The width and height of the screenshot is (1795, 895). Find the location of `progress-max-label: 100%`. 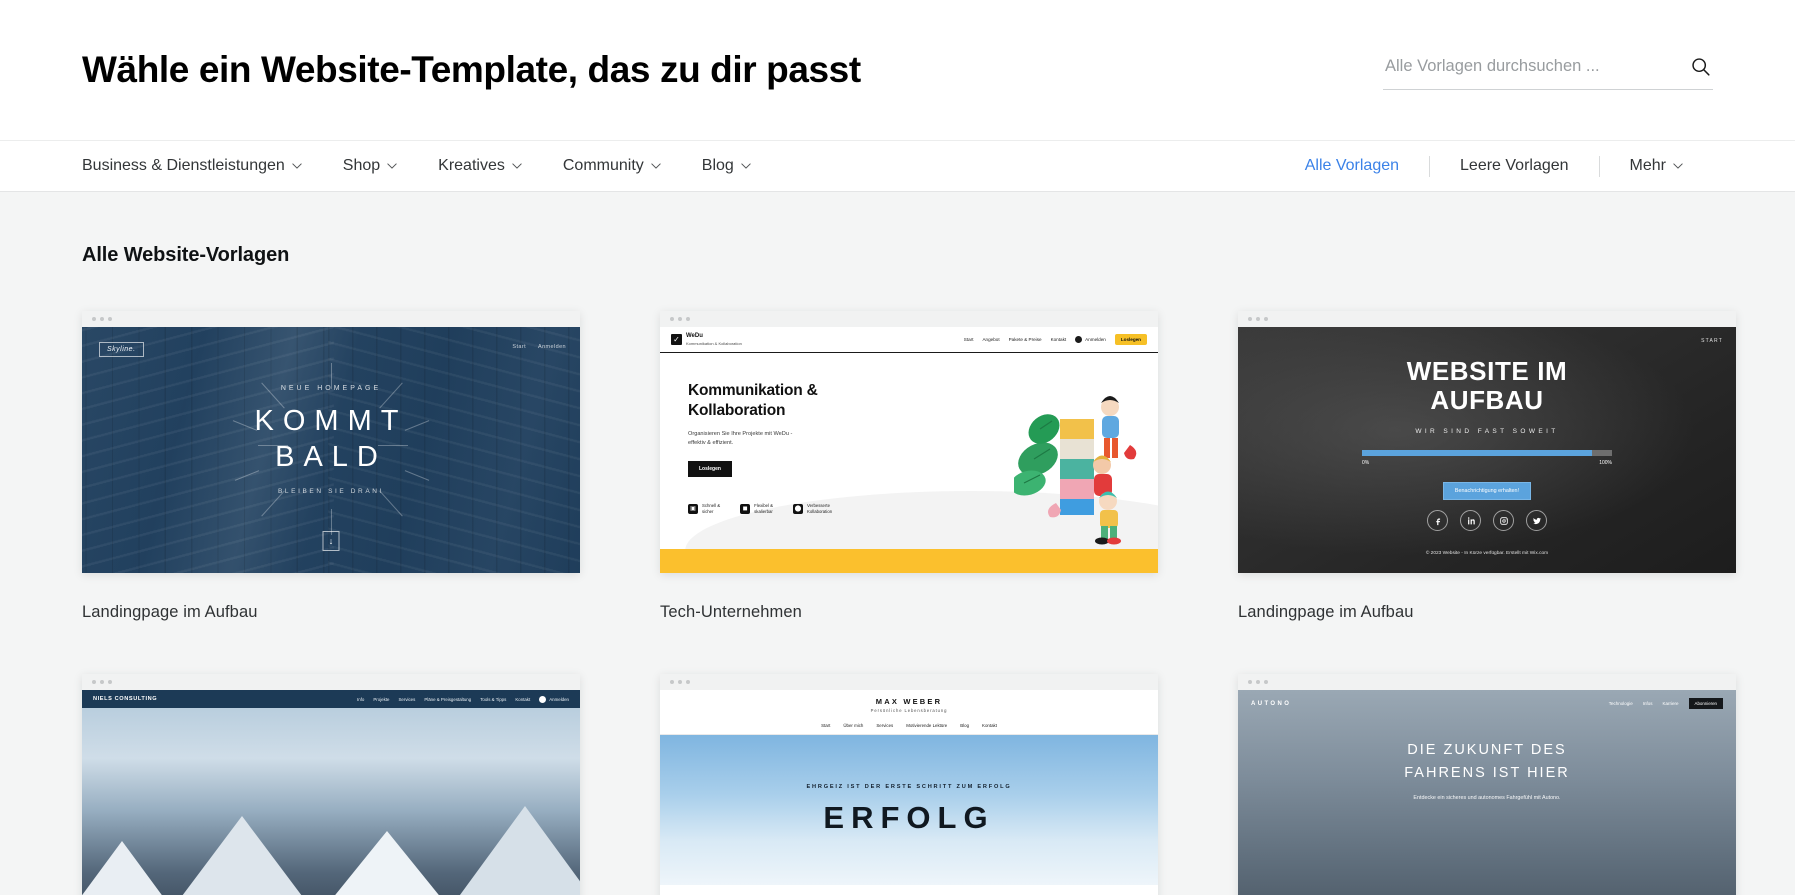

progress-max-label: 100% is located at coordinates (1605, 463).